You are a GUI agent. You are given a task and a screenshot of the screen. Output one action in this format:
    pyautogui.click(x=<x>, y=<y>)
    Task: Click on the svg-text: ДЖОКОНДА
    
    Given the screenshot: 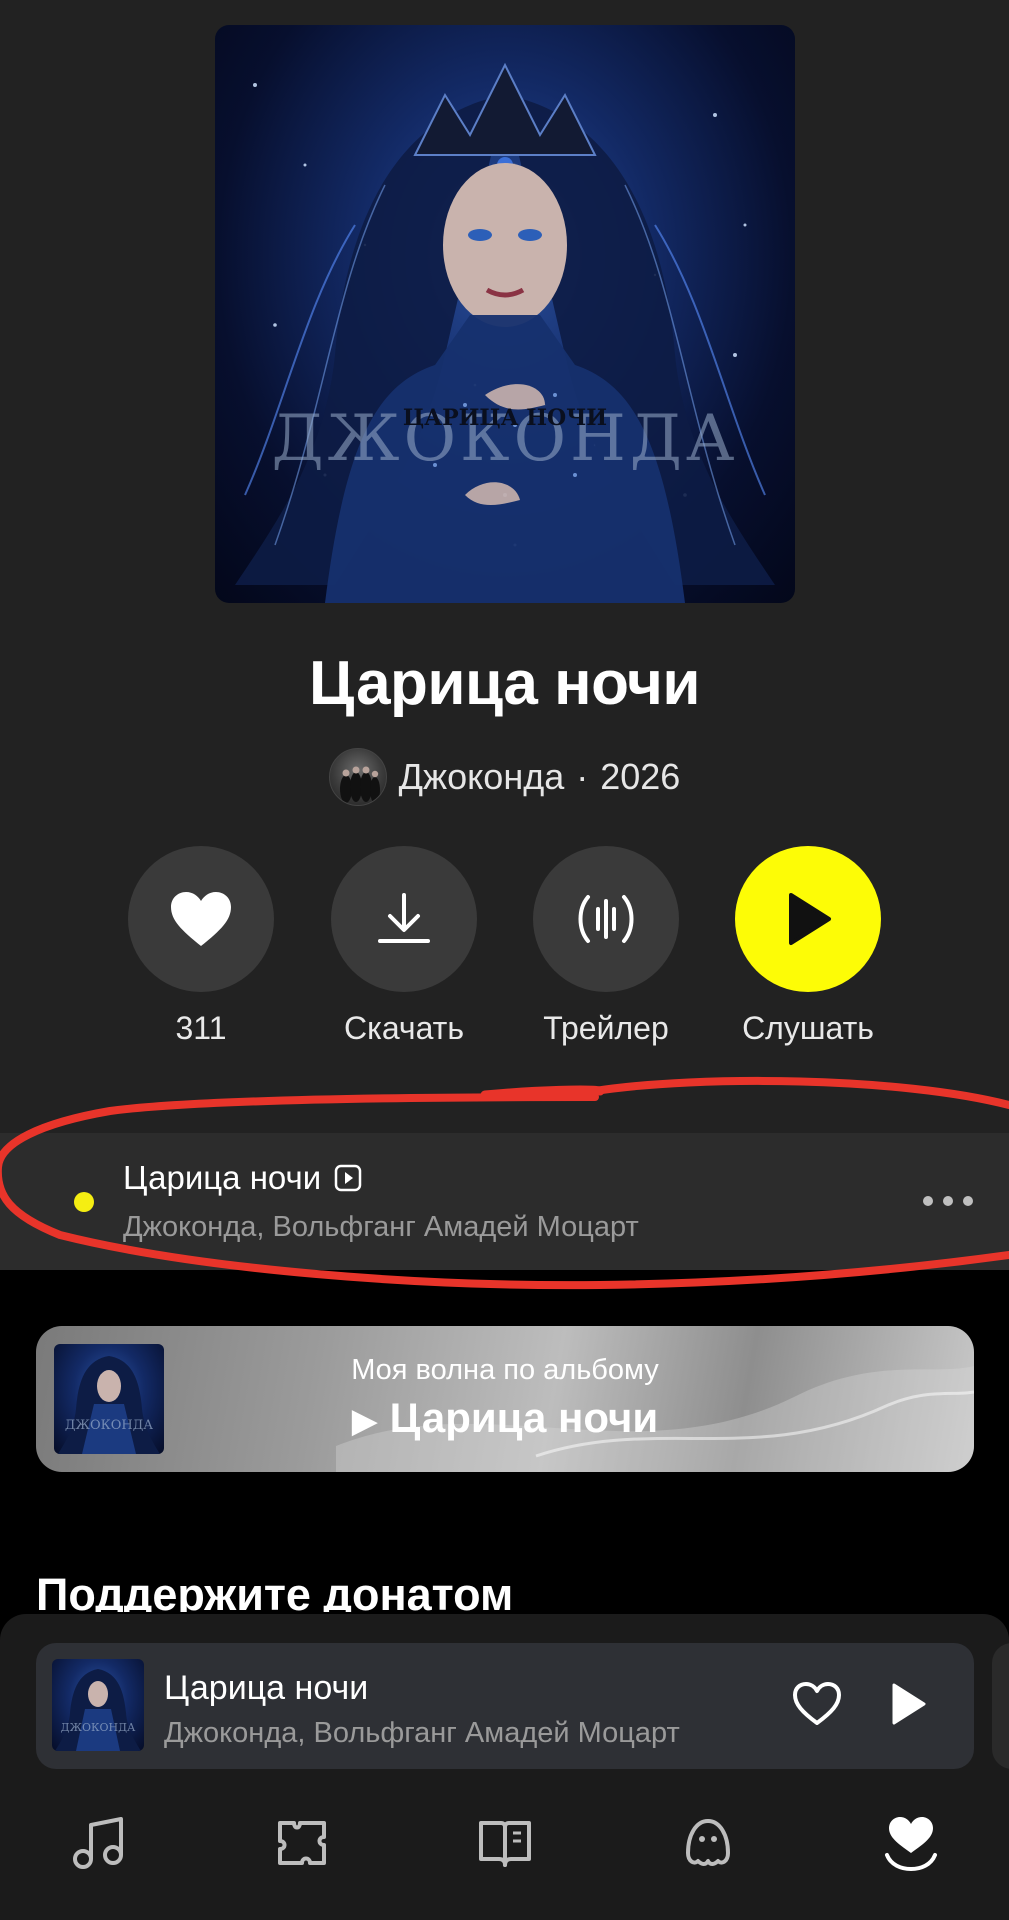 What is the action you would take?
    pyautogui.click(x=98, y=1727)
    